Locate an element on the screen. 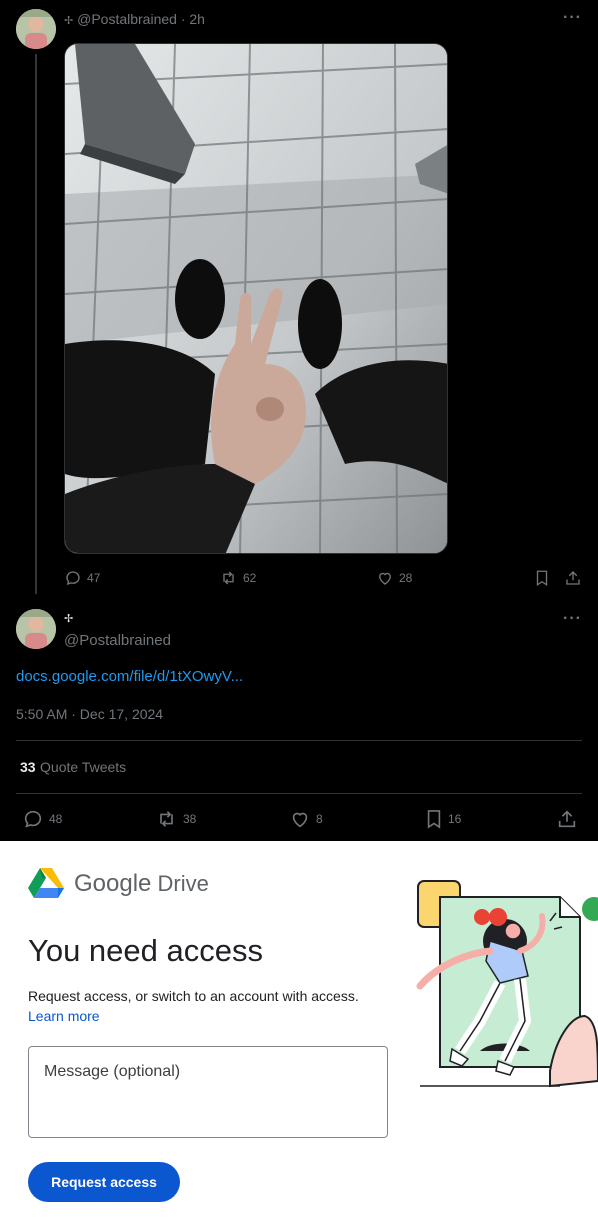 This screenshot has width=598, height=1217. google-drive-logo is located at coordinates (46, 884).